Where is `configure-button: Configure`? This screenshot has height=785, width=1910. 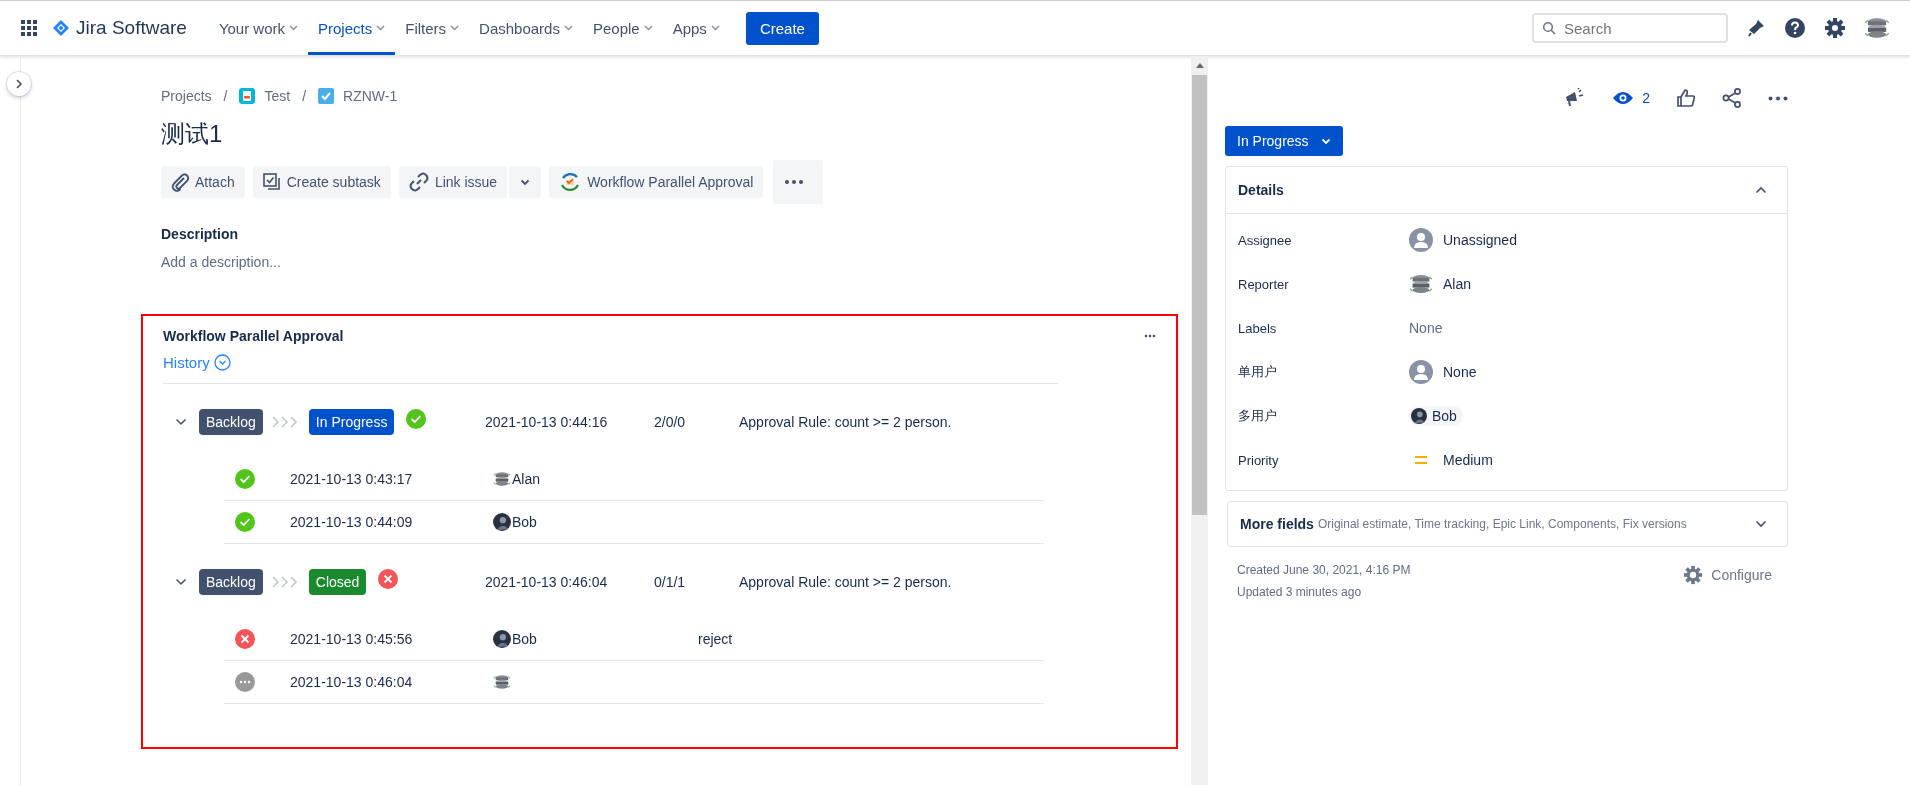 configure-button: Configure is located at coordinates (1727, 575).